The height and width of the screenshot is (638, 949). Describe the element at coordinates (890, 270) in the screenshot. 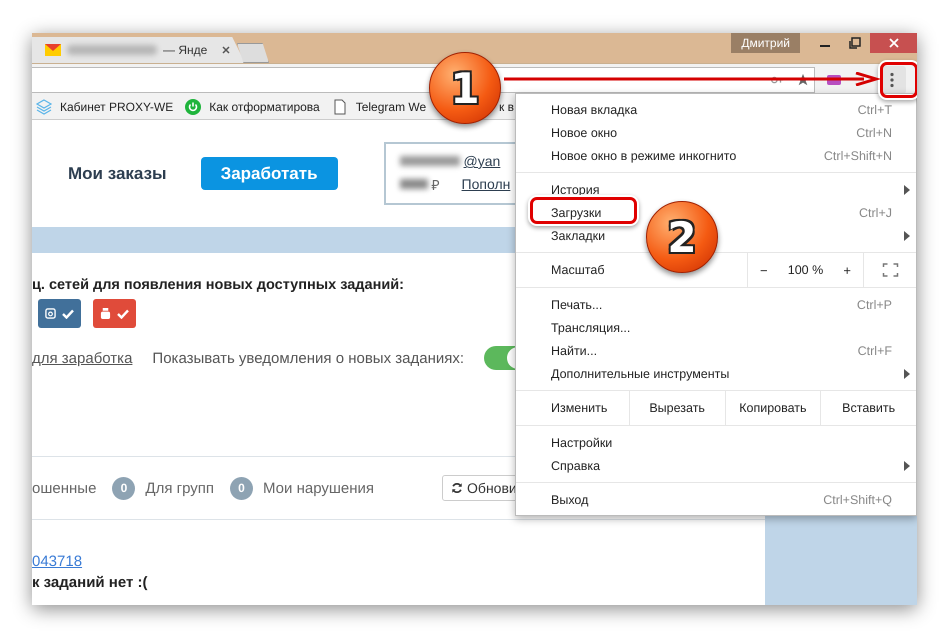

I see `fullscreen-icon` at that location.